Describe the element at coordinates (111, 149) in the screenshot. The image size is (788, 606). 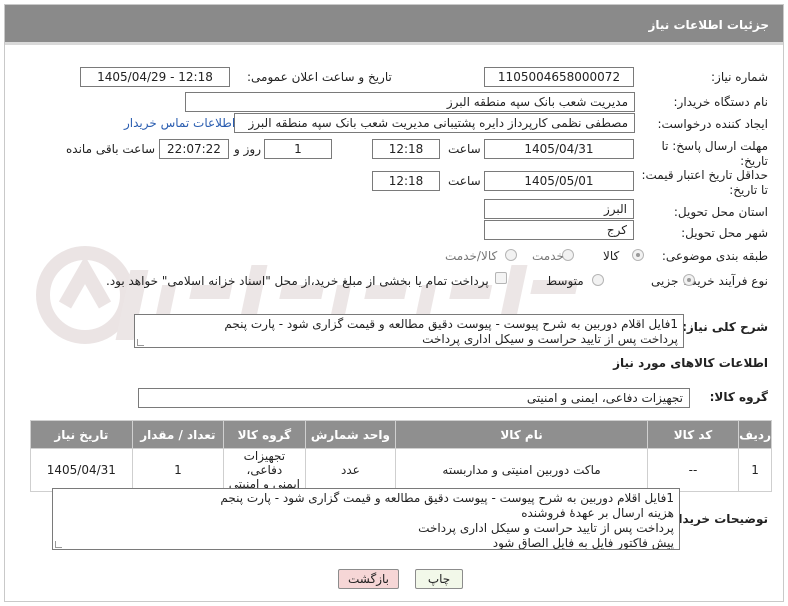
I see `remaining-label: ساعت باقی مانده` at that location.